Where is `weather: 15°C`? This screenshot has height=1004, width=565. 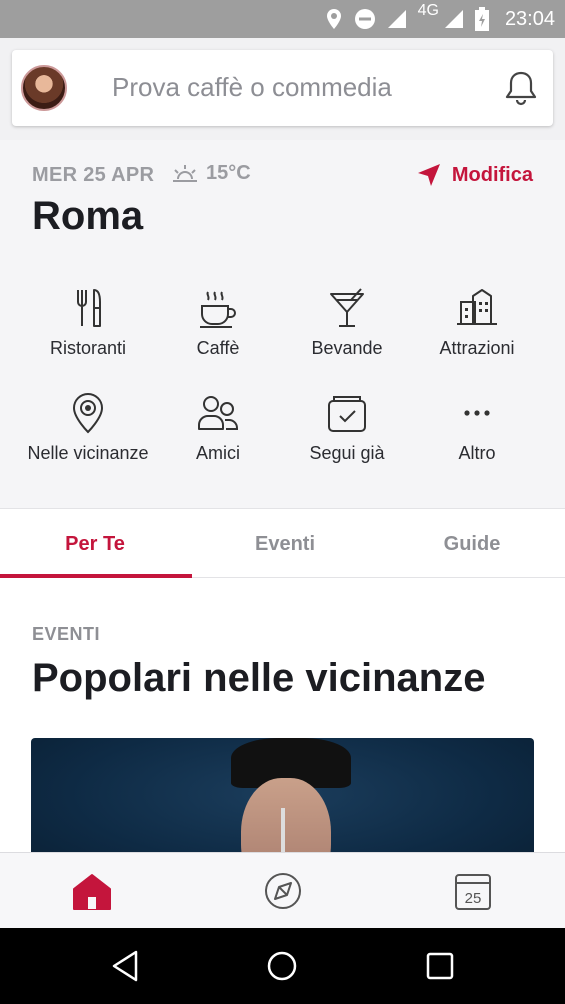 weather: 15°C is located at coordinates (211, 173).